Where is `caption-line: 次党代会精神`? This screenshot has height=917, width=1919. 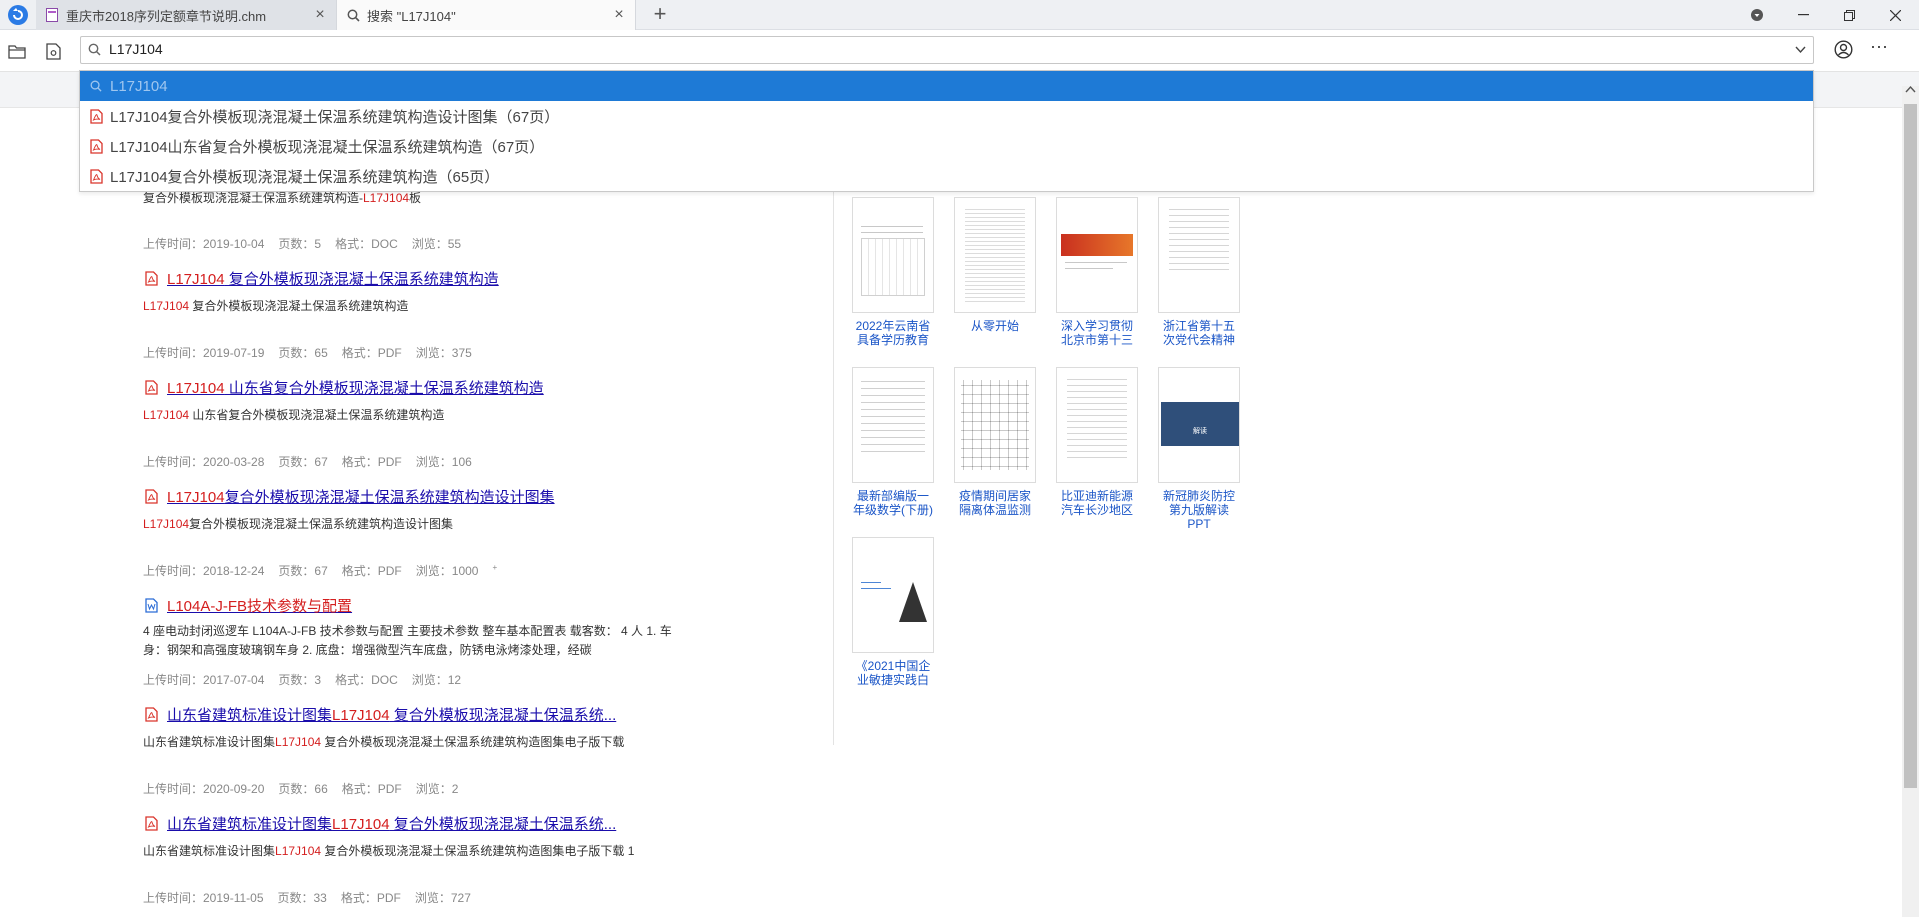
caption-line: 次党代会精神 is located at coordinates (1198, 340).